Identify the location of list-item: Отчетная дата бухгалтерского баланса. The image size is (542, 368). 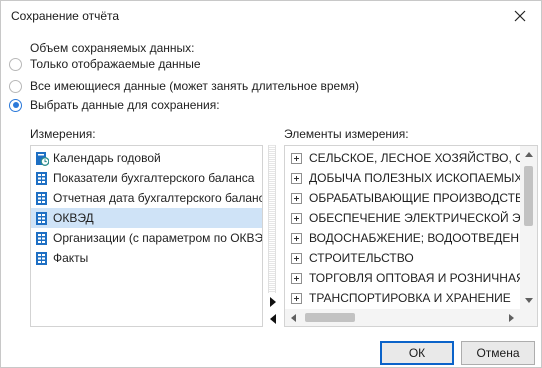
(146, 198).